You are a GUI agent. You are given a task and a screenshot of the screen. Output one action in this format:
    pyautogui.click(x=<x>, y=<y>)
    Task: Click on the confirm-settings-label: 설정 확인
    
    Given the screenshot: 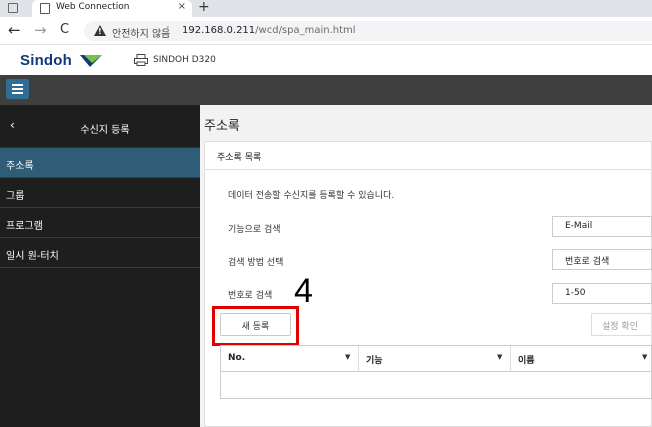 What is the action you would take?
    pyautogui.click(x=620, y=327)
    